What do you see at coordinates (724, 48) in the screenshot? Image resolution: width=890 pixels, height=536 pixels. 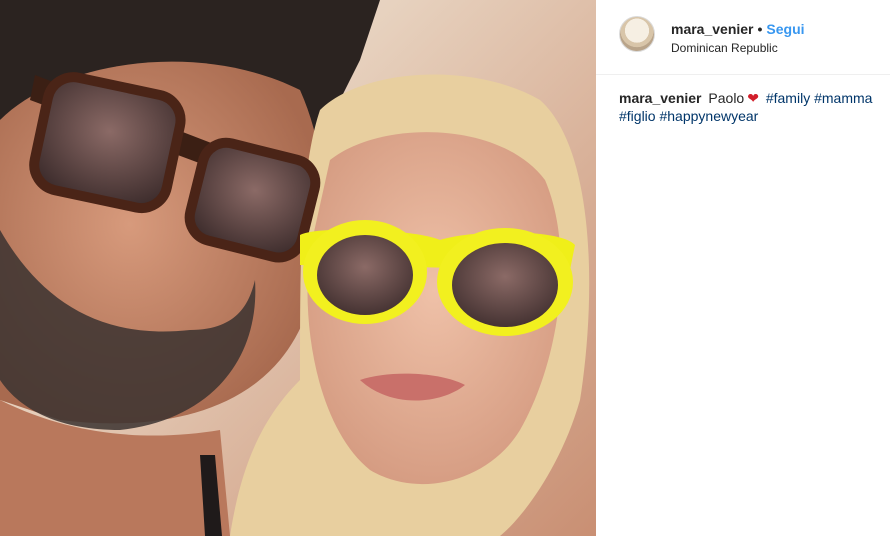 I see `location-link: Dominican Republic` at bounding box center [724, 48].